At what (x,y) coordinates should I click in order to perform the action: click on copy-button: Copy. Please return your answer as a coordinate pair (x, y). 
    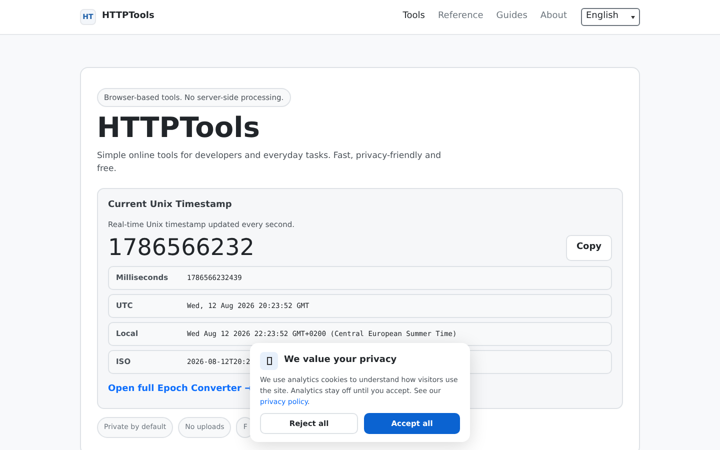
    Looking at the image, I should click on (589, 248).